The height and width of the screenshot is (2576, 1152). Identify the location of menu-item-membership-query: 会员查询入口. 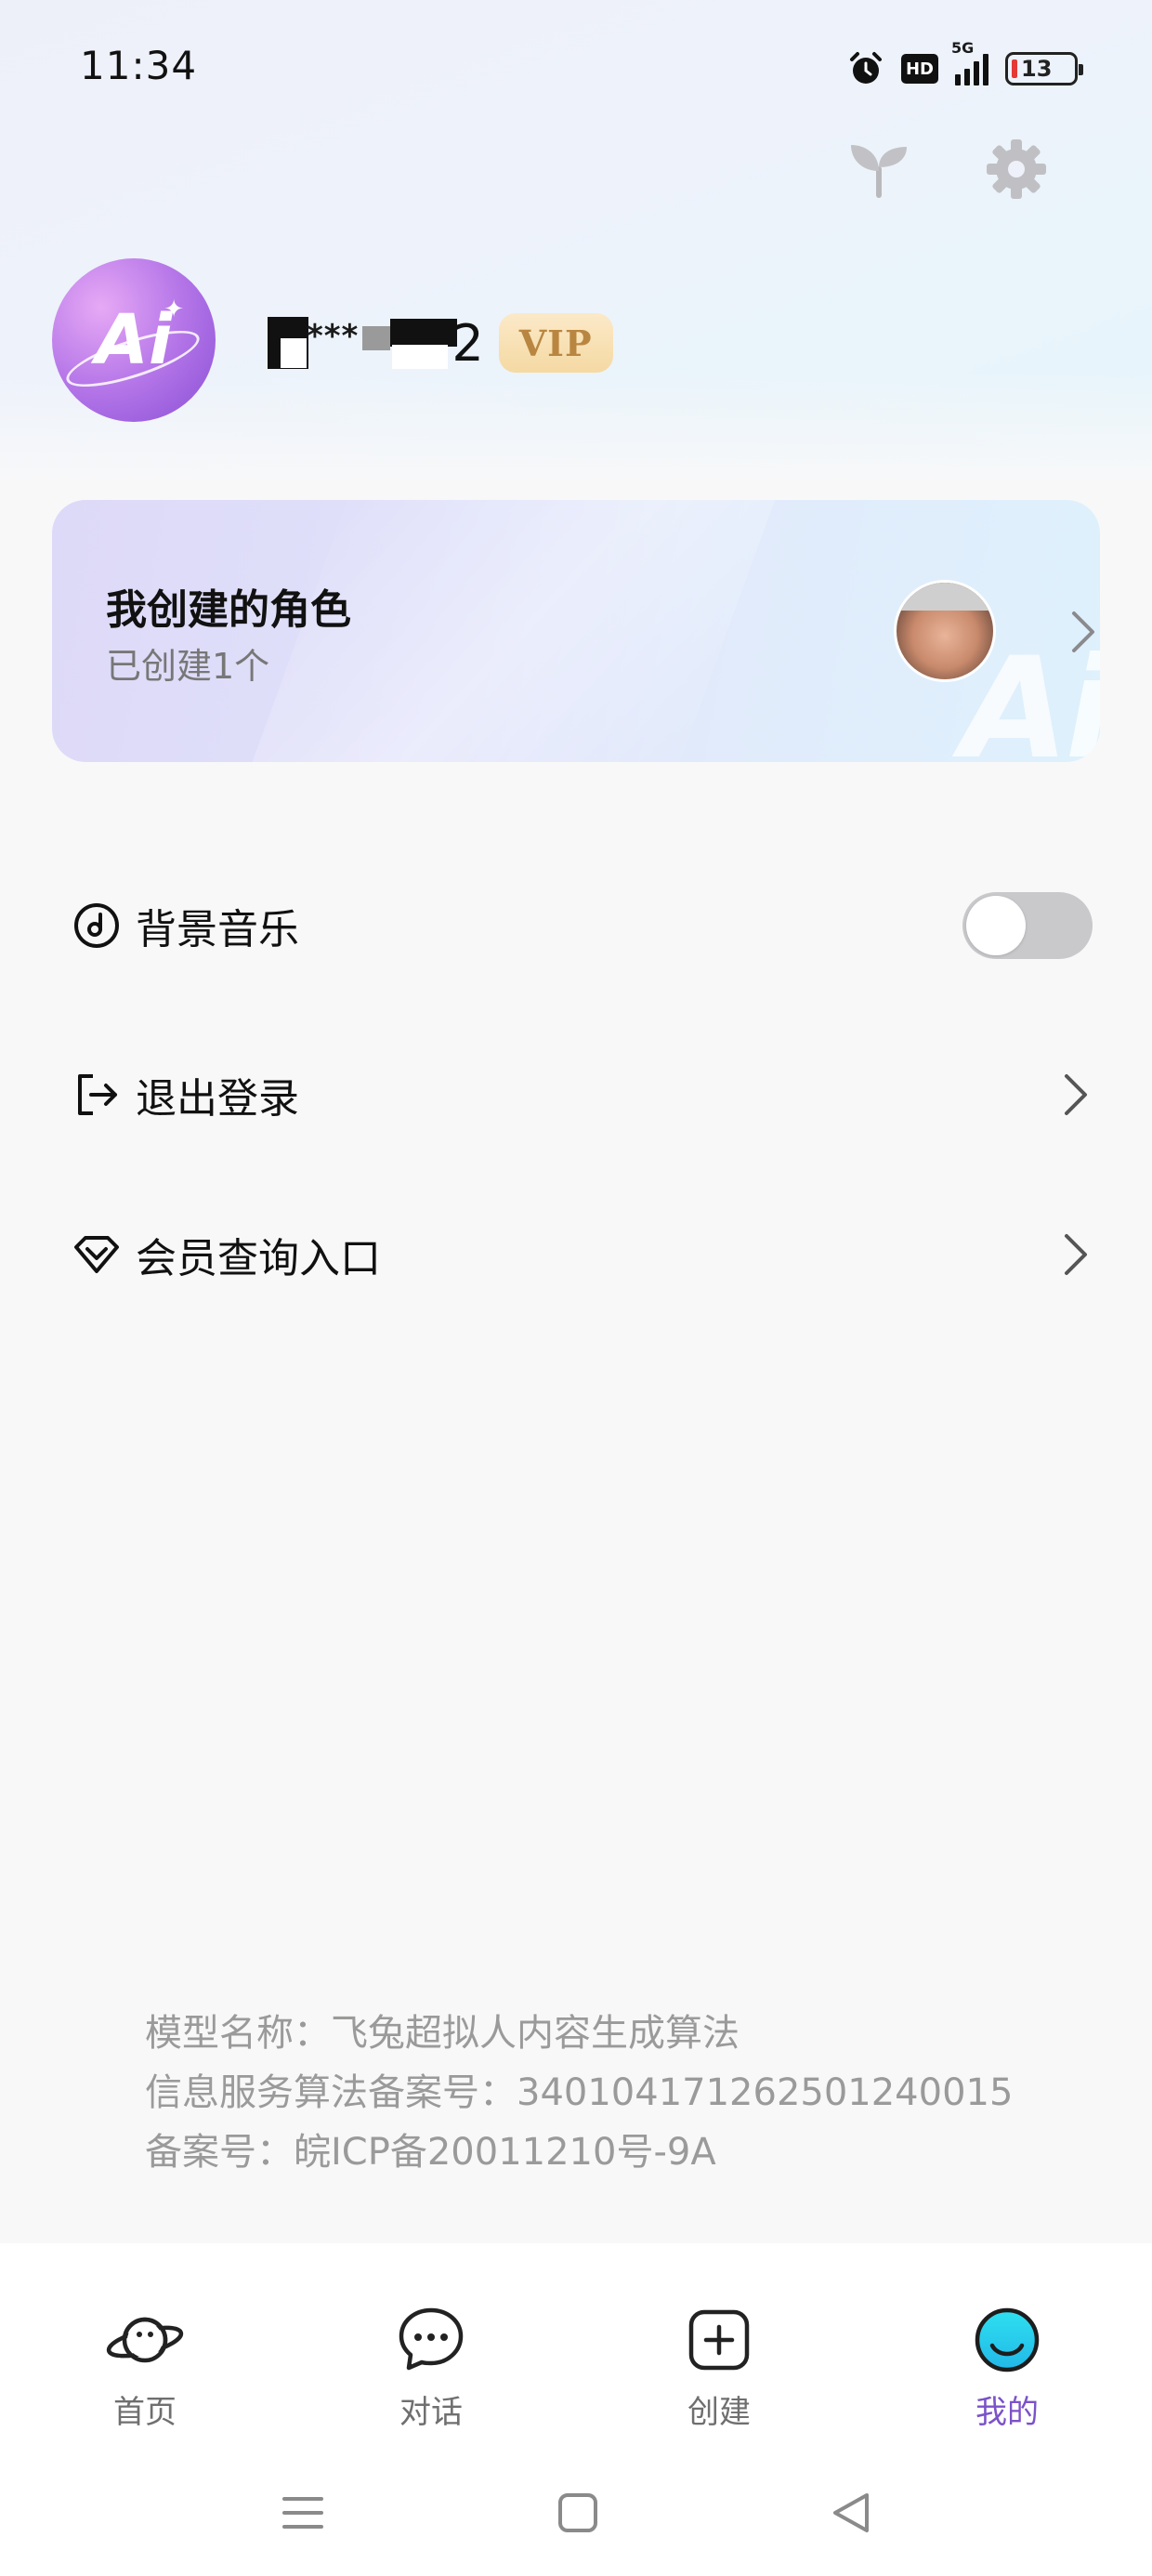
(582, 1254).